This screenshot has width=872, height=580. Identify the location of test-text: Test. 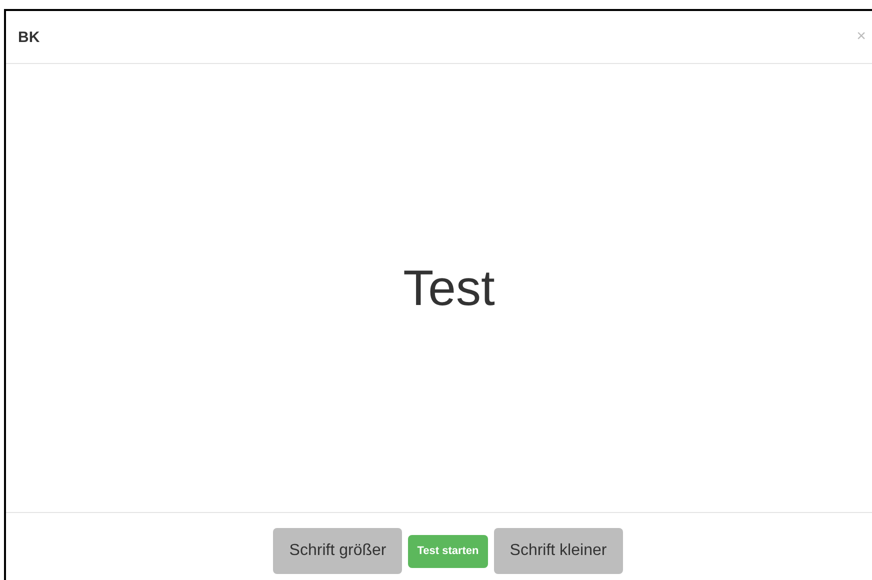
(448, 288).